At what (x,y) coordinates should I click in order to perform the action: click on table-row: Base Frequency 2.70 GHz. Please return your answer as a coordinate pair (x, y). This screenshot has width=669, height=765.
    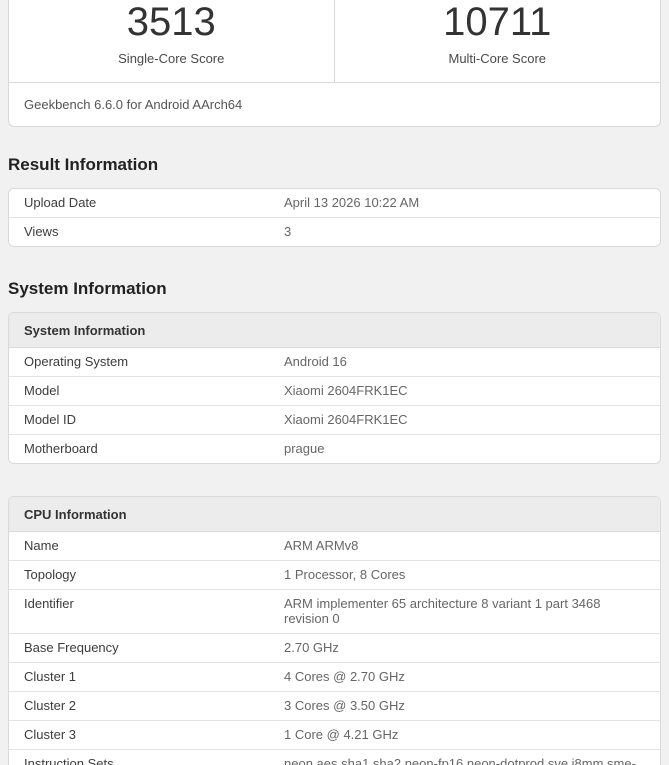
    Looking at the image, I should click on (334, 648).